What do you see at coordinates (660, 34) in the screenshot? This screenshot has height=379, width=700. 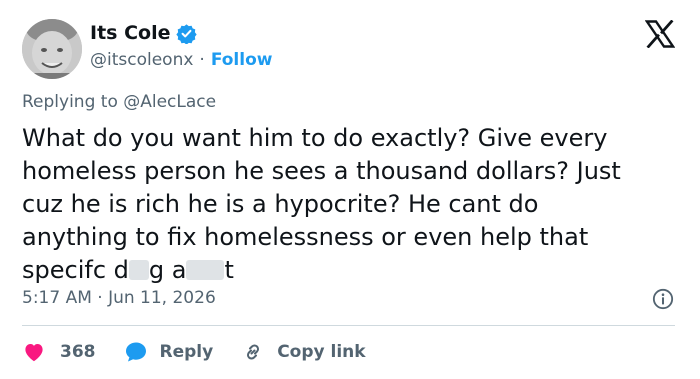 I see `x-logo-icon` at bounding box center [660, 34].